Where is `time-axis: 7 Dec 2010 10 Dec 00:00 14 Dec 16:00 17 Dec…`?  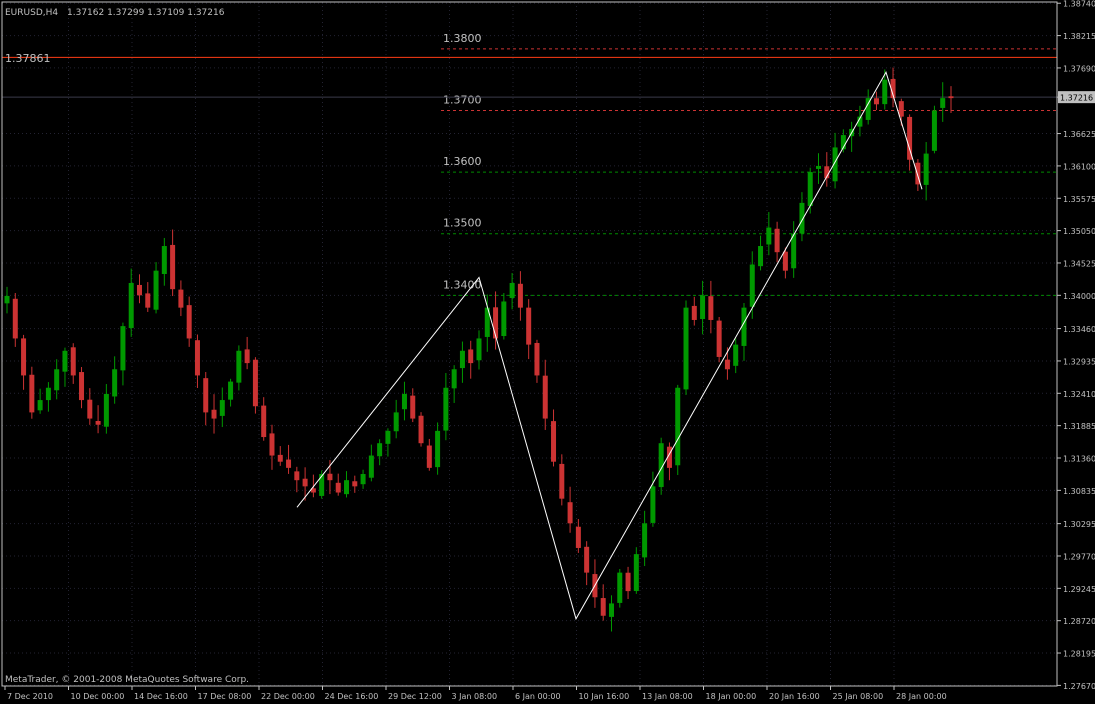 time-axis: 7 Dec 2010 10 Dec 00:00 14 Dec 16:00 17 Dec… is located at coordinates (475, 693).